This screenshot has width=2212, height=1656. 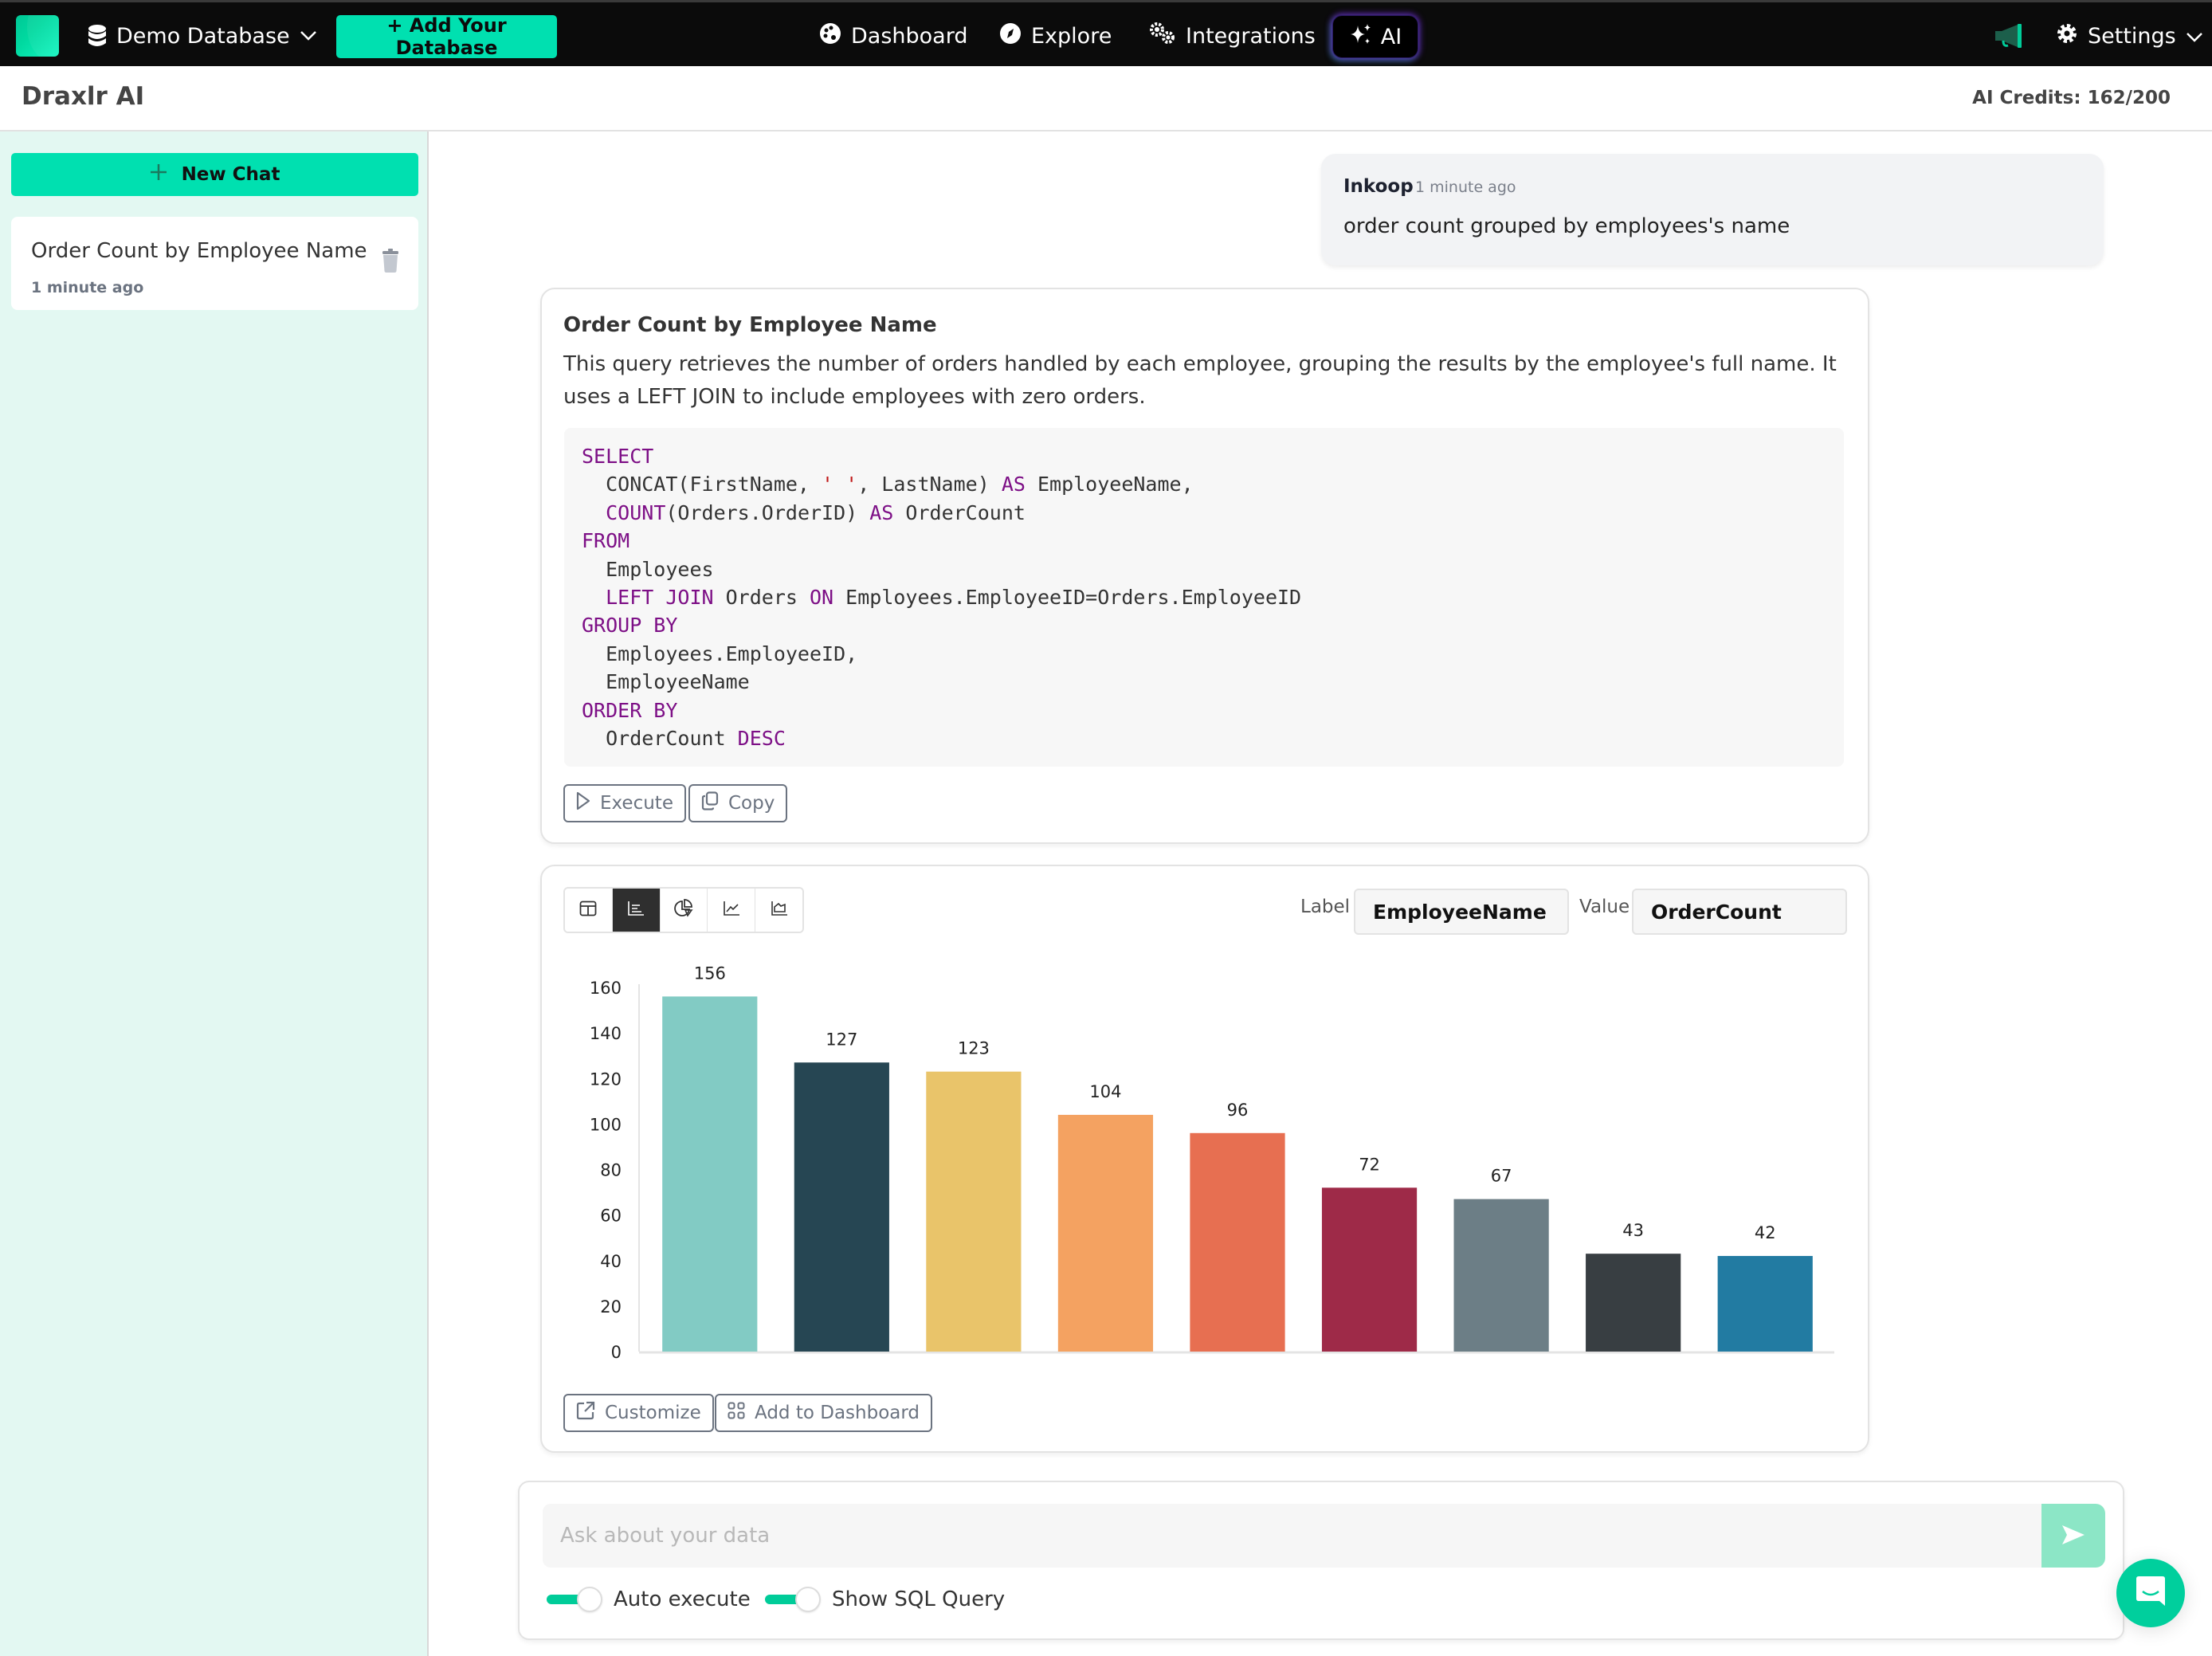 What do you see at coordinates (199, 251) in the screenshot?
I see `chat-item-title: Order Count by Employee Name` at bounding box center [199, 251].